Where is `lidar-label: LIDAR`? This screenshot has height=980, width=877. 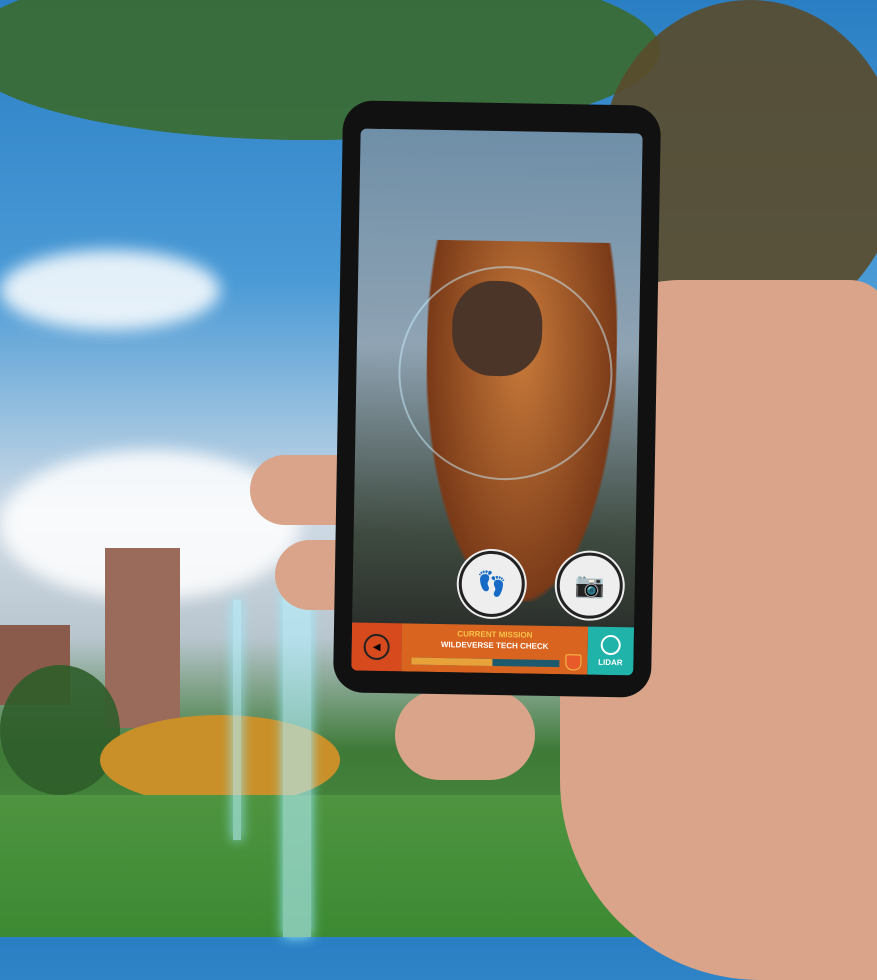 lidar-label: LIDAR is located at coordinates (610, 662).